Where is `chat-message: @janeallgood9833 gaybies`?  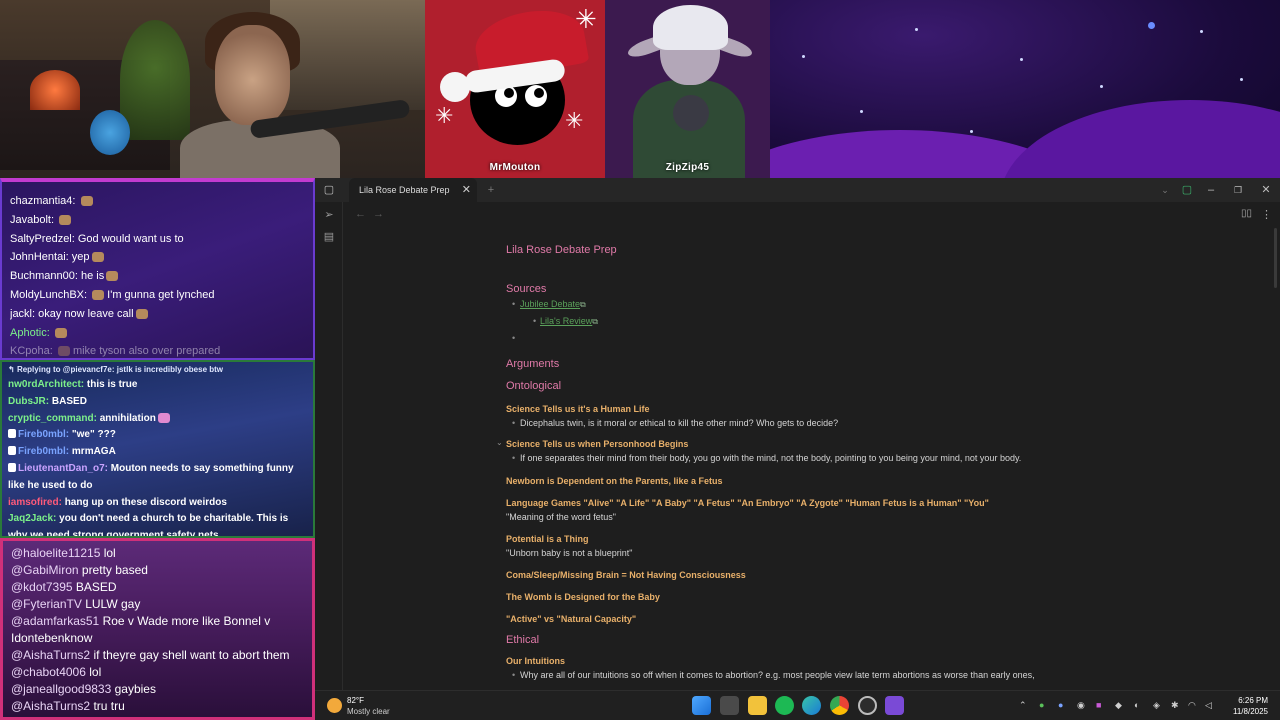
chat-message: @janeallgood9833 gaybies is located at coordinates (83, 689).